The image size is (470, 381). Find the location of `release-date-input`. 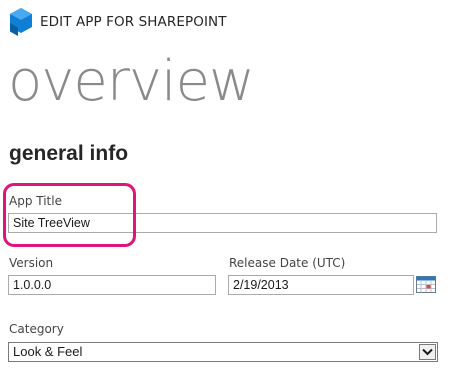

release-date-input is located at coordinates (321, 285).